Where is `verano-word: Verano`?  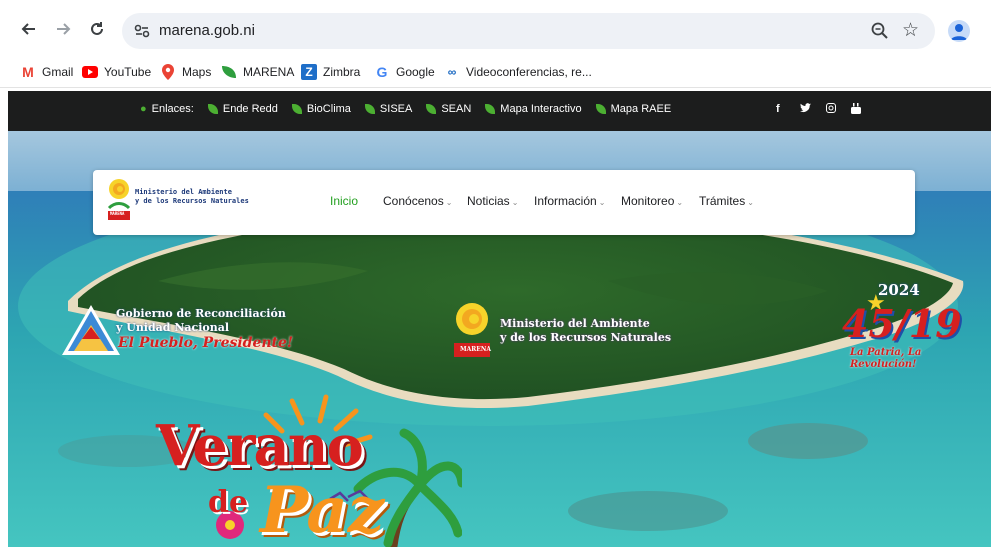 verano-word: Verano is located at coordinates (260, 446).